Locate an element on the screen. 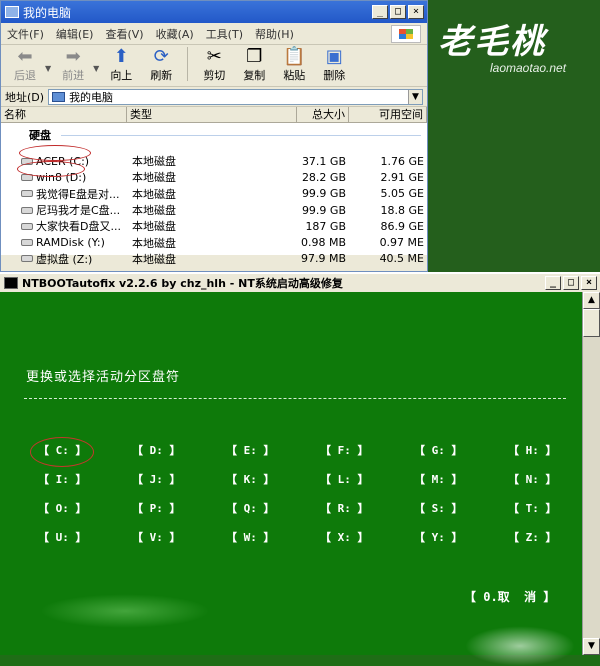 This screenshot has height=666, width=600. drive-row: 大家快看D盘又... 本地磁盘 187 GB 86.9 GE is located at coordinates (214, 226).